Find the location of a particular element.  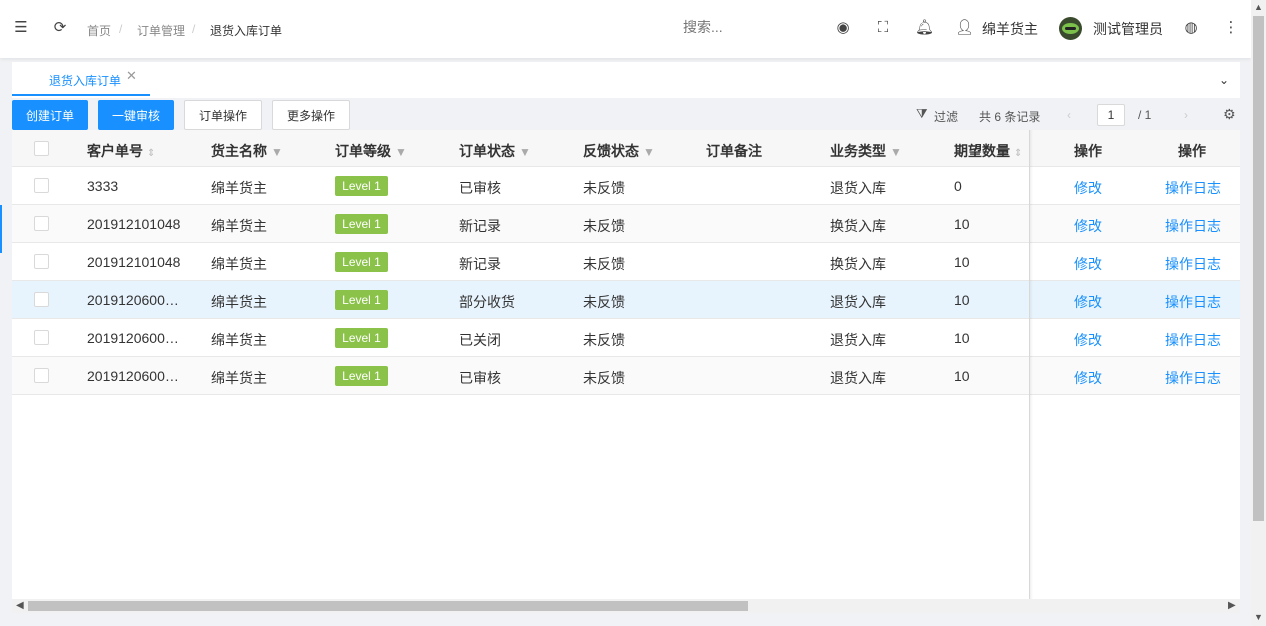

create-order-button: 创建订单 is located at coordinates (50, 115).